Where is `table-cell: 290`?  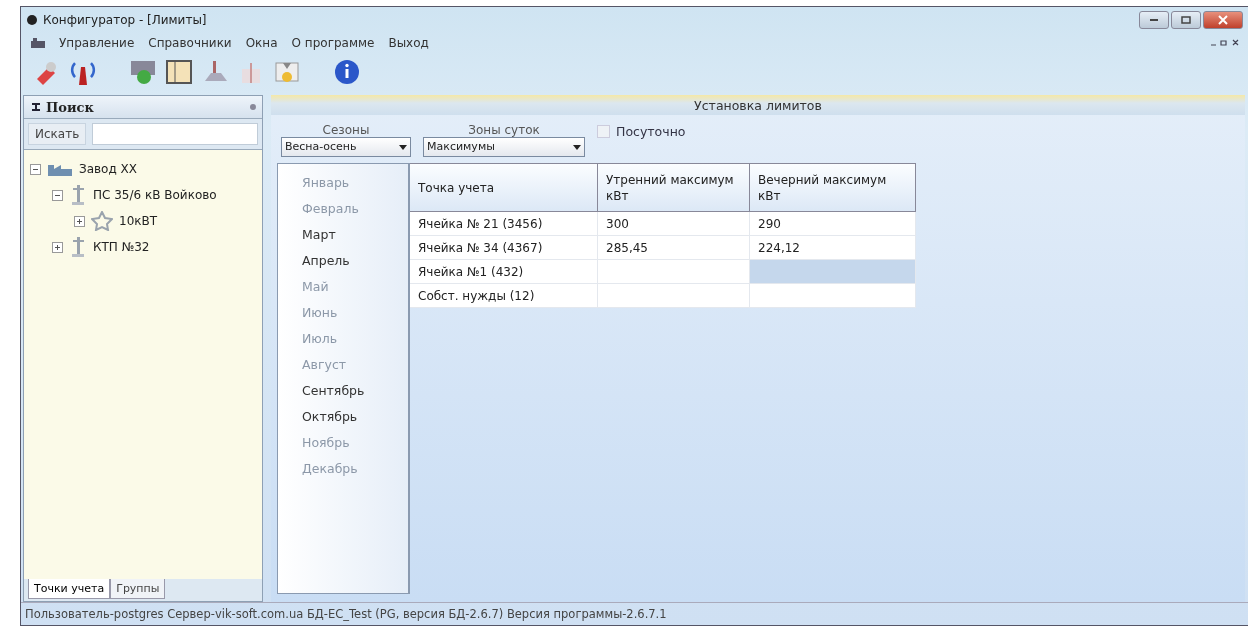
table-cell: 290 is located at coordinates (833, 224).